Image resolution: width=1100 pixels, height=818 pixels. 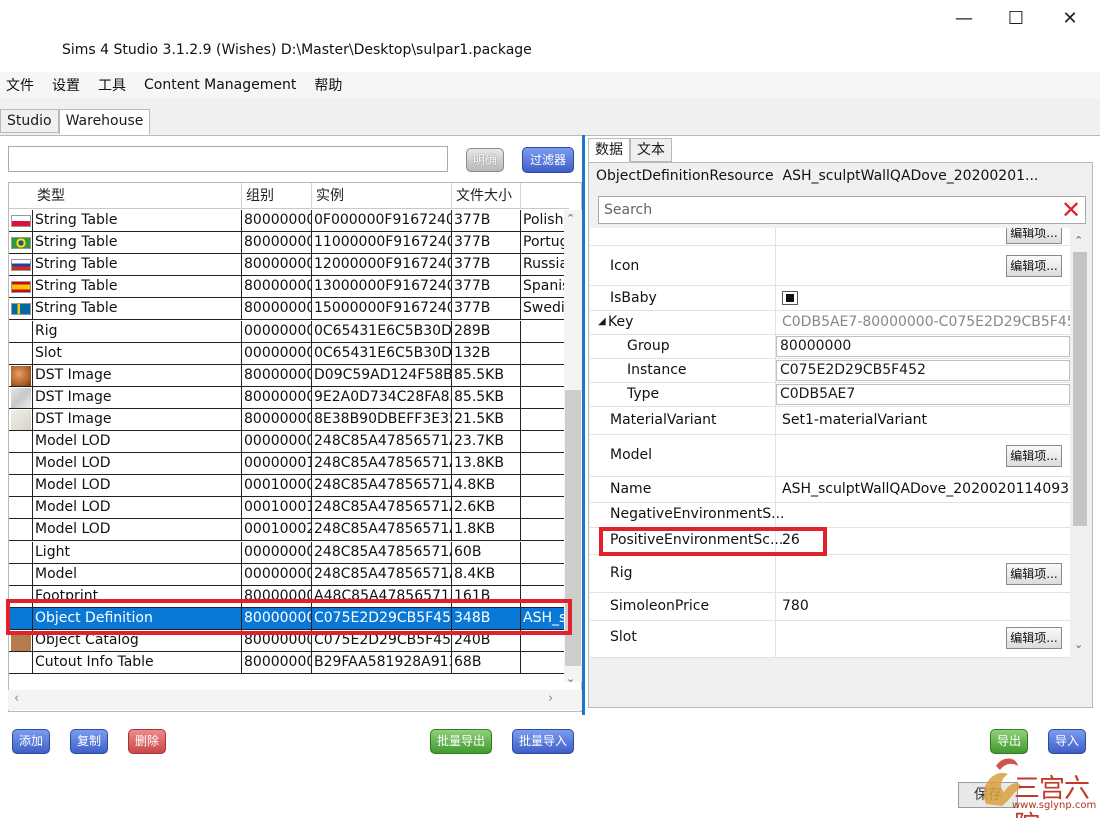 I want to click on cell-size: 85.5KB, so click(x=486, y=375).